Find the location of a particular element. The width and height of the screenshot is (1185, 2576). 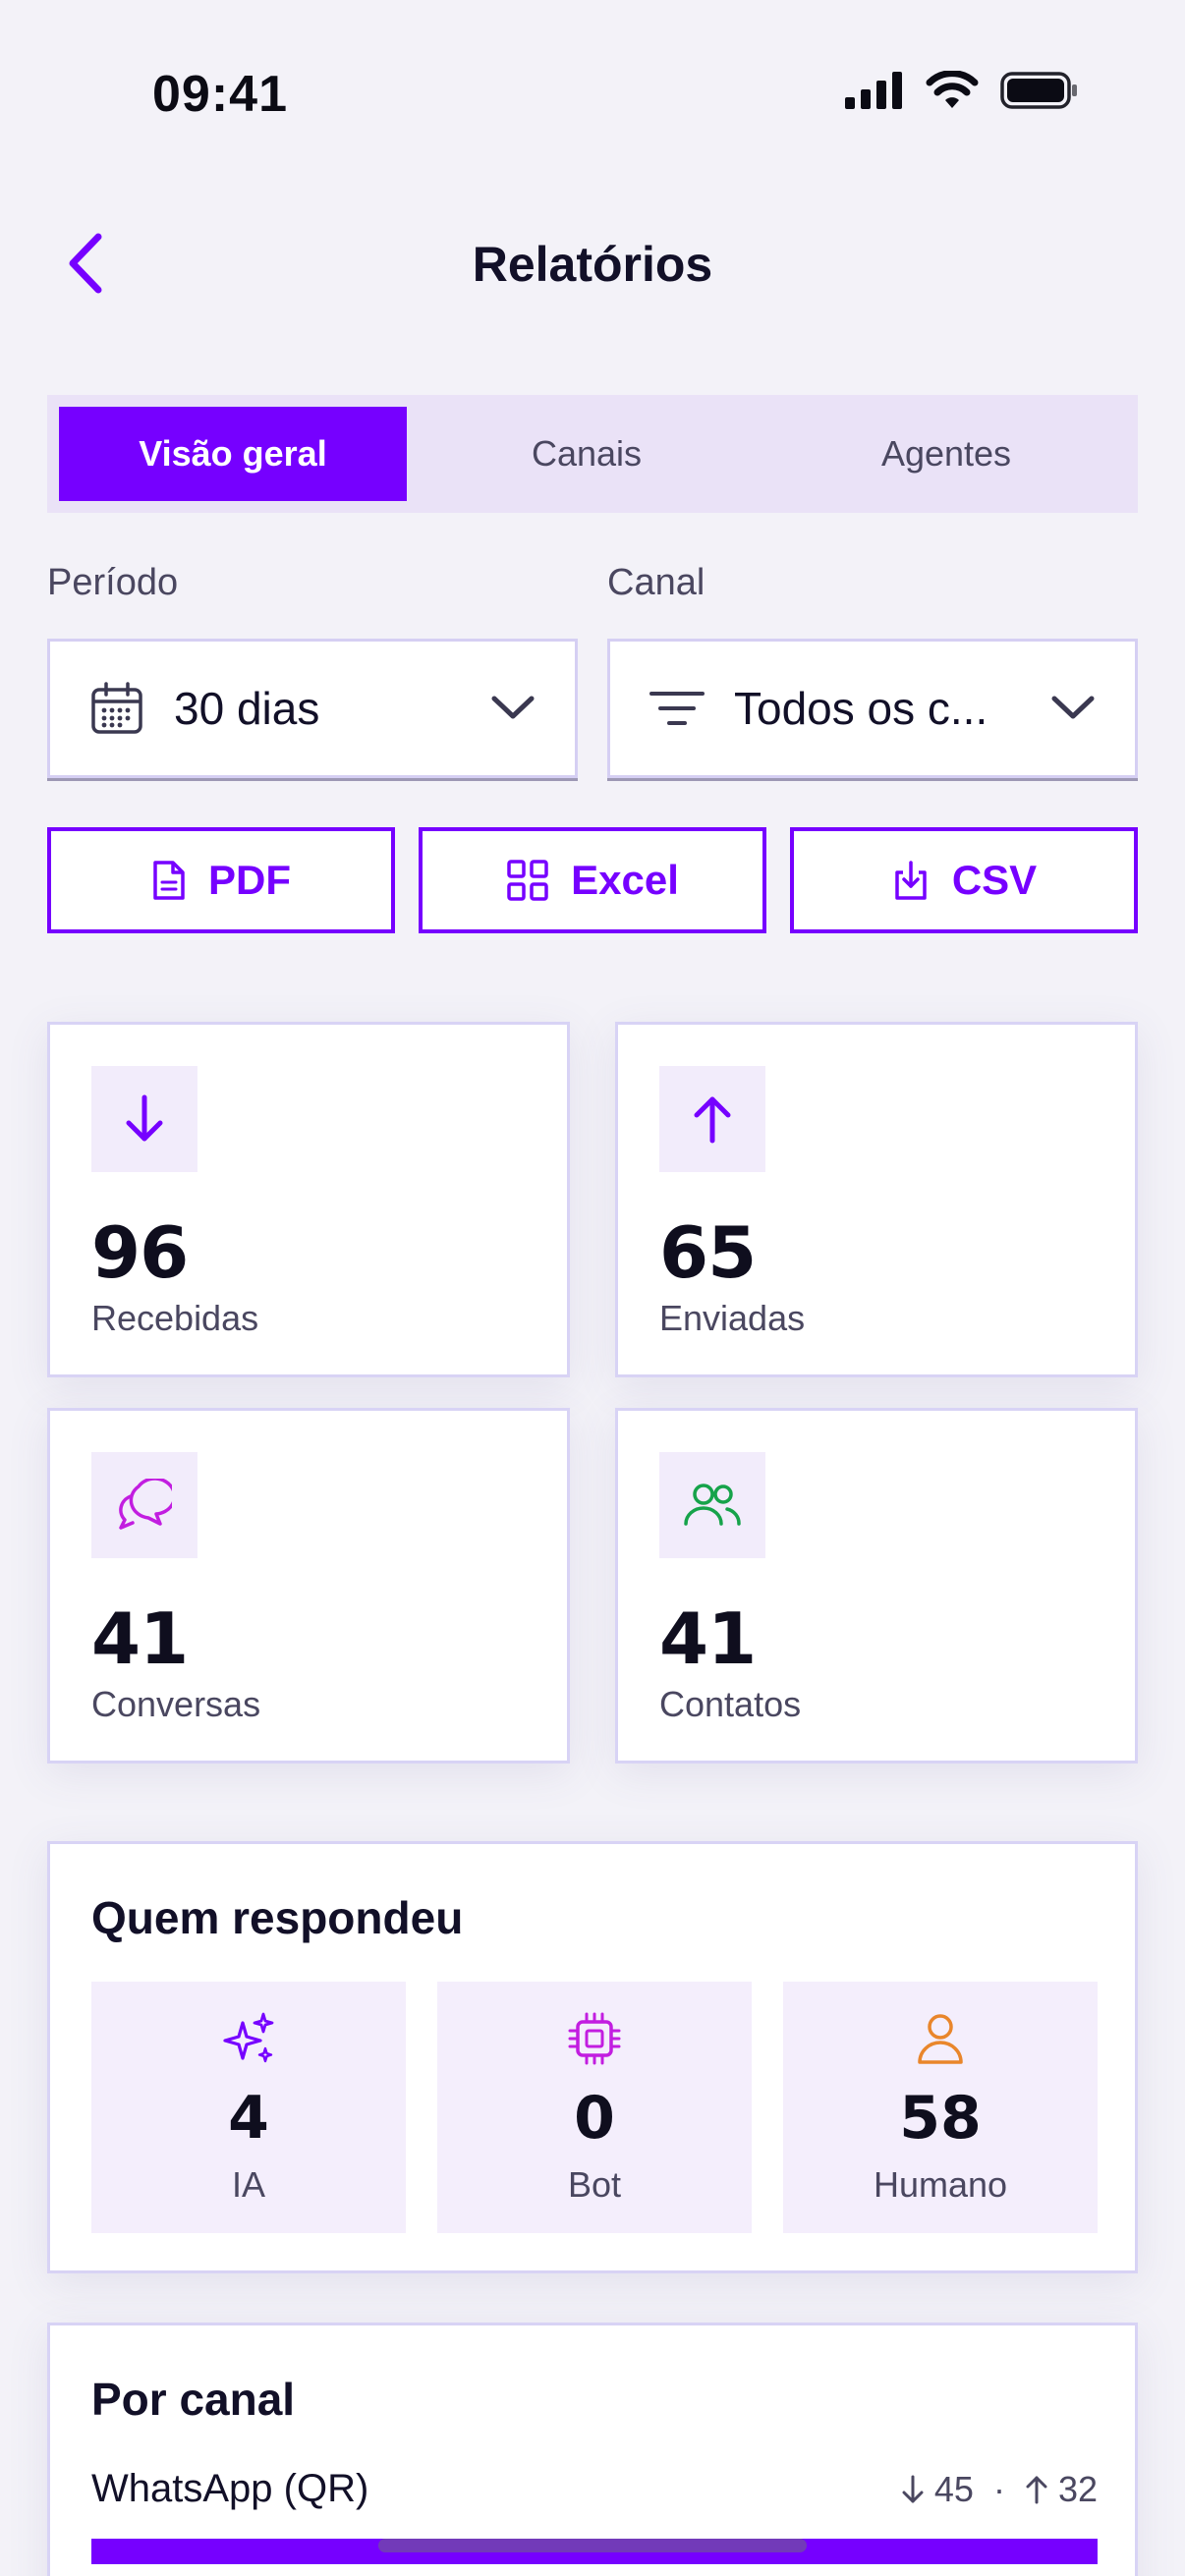

users-icon is located at coordinates (713, 1505).